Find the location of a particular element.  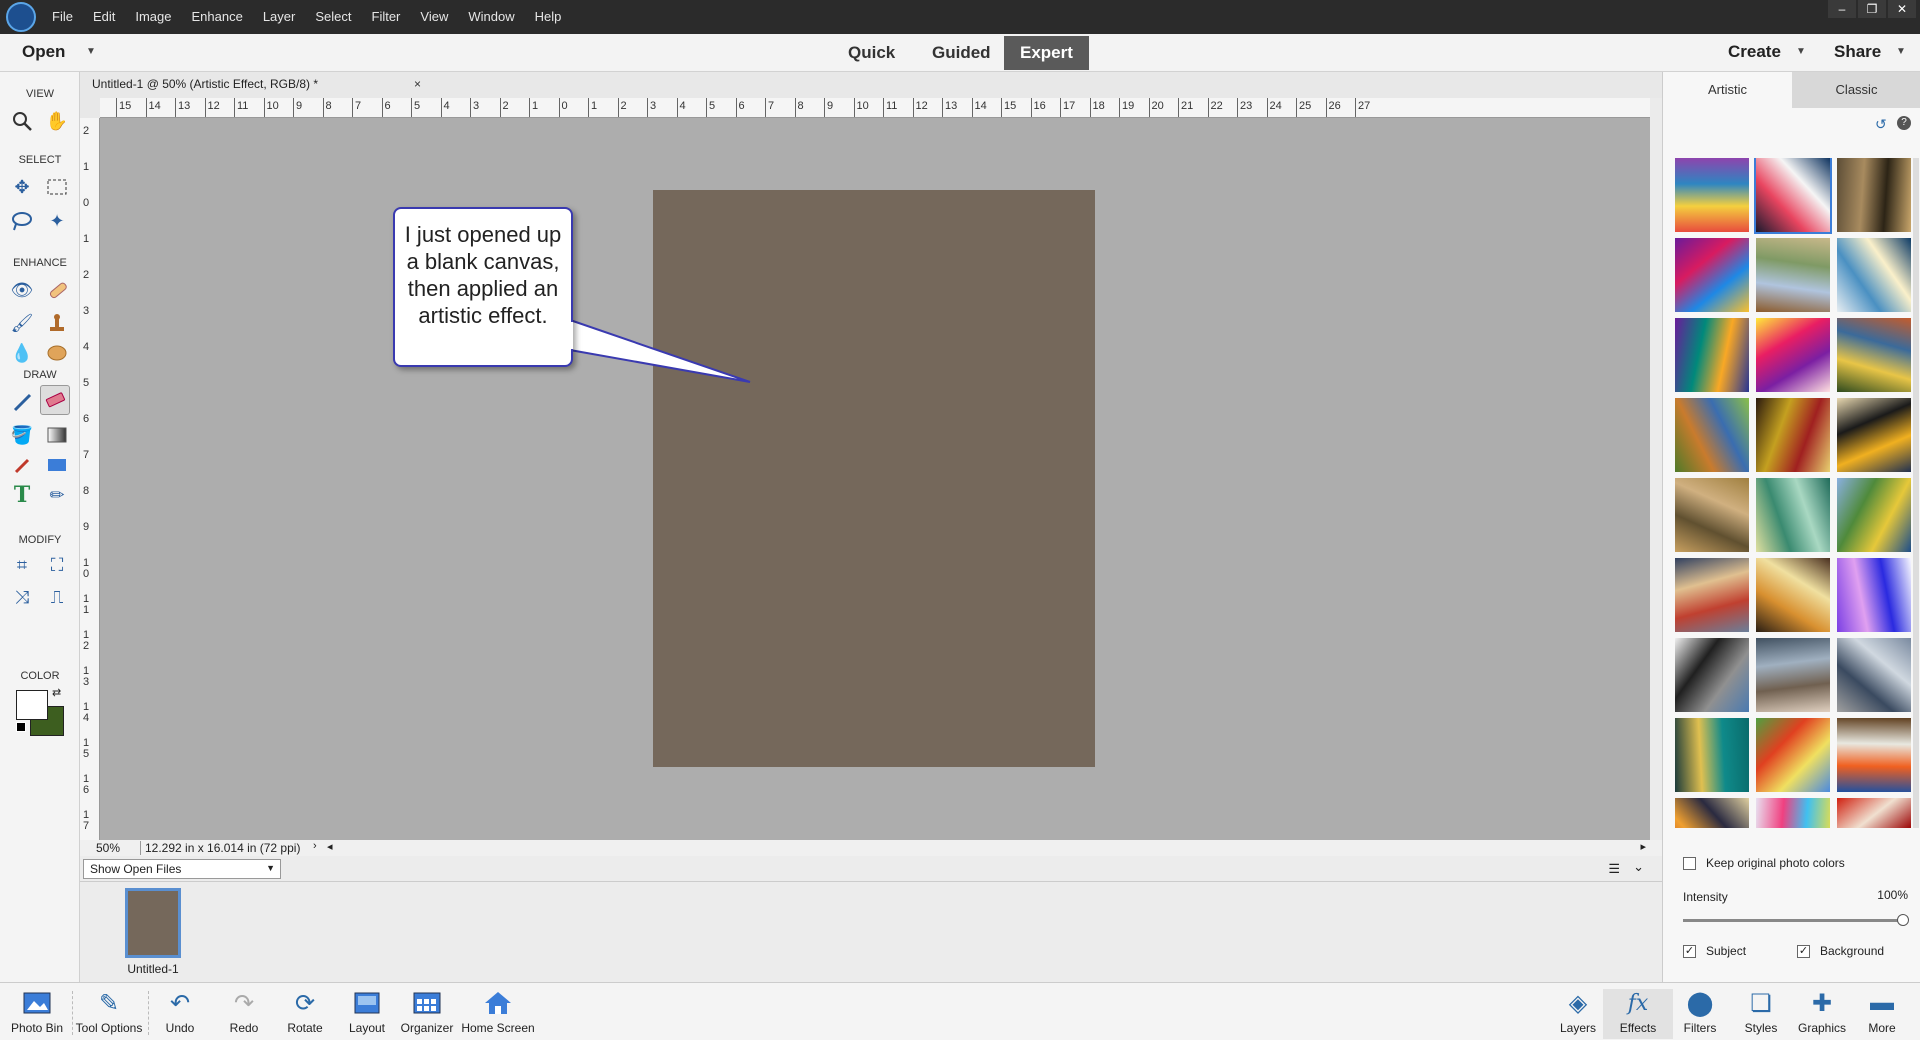

keep-colors-checkbox is located at coordinates (1689, 863).